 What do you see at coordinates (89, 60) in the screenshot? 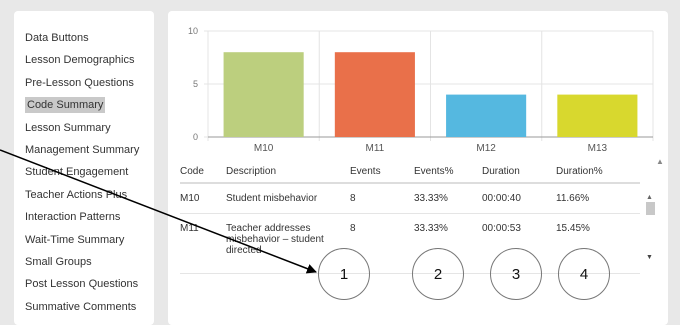
I see `sidebar-item-lesson-demographics: Lesson Demographics` at bounding box center [89, 60].